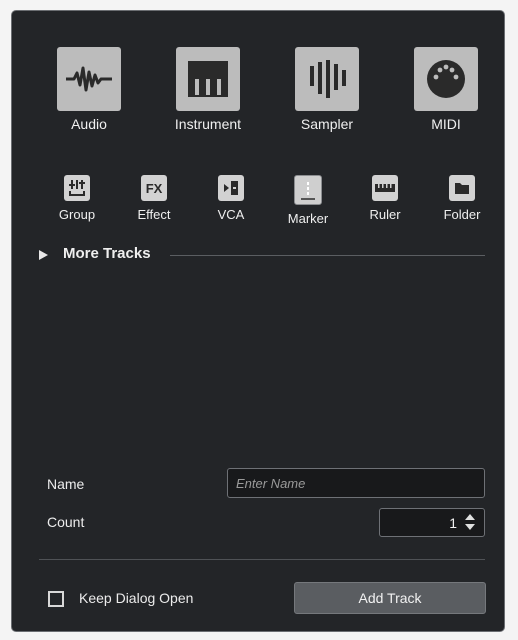 This screenshot has width=518, height=640. I want to click on track-type-effect: FX Effect, so click(154, 198).